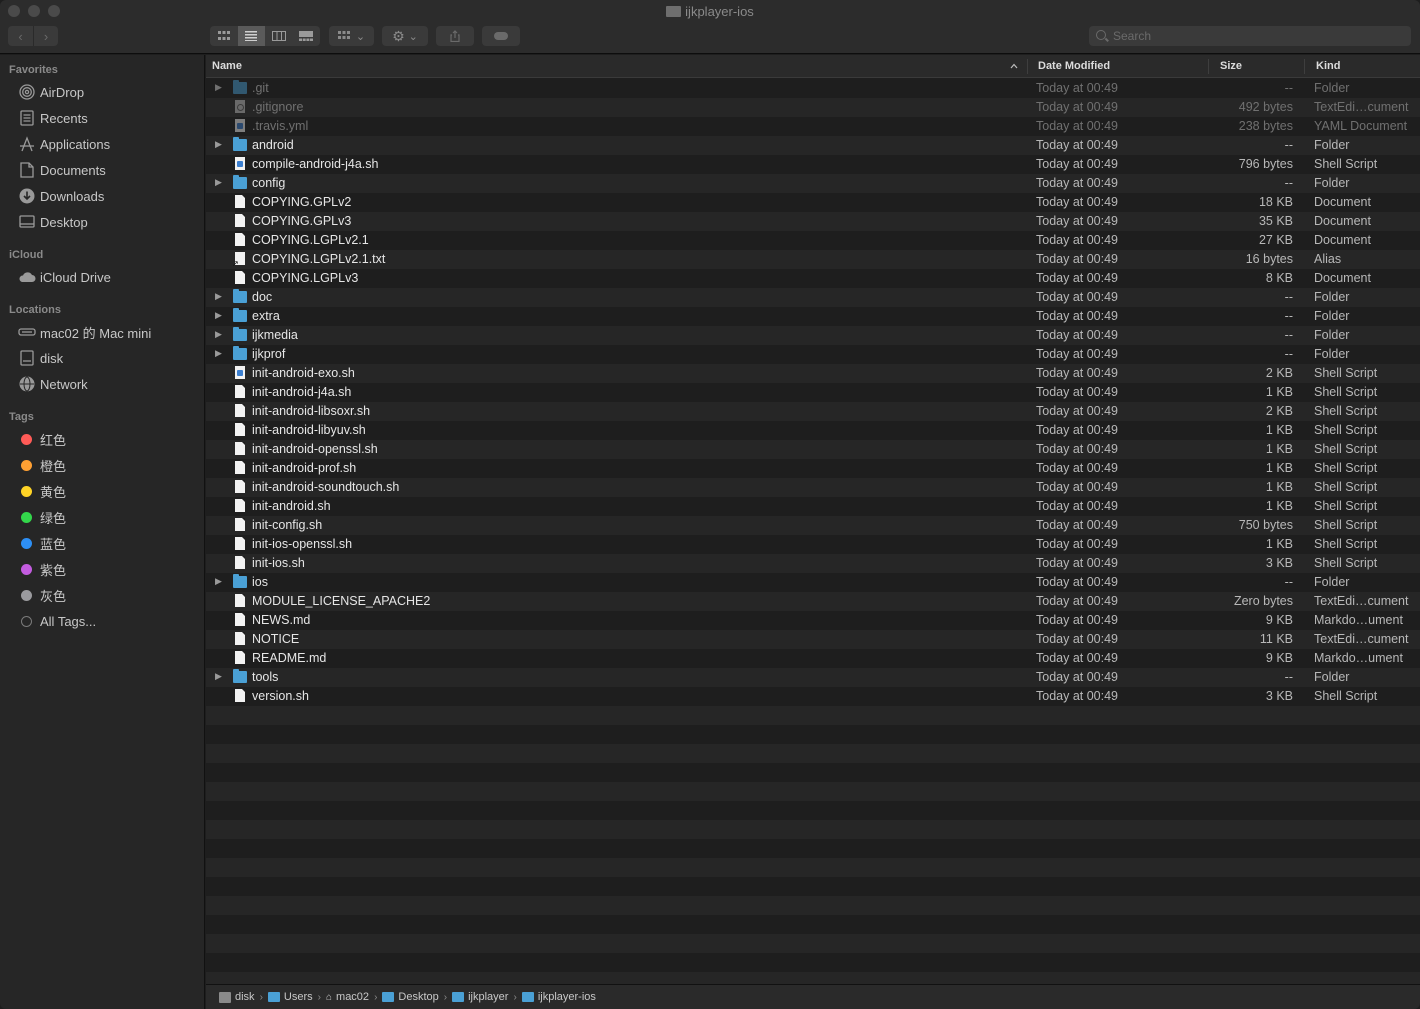 This screenshot has width=1420, height=1009. What do you see at coordinates (1332, 316) in the screenshot?
I see `file-kind: Folder` at bounding box center [1332, 316].